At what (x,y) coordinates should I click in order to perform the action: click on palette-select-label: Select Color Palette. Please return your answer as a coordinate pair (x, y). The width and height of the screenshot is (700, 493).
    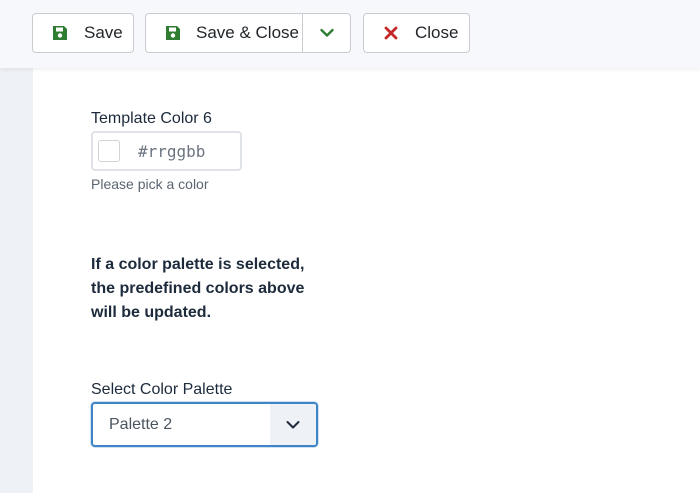
    Looking at the image, I should click on (162, 389).